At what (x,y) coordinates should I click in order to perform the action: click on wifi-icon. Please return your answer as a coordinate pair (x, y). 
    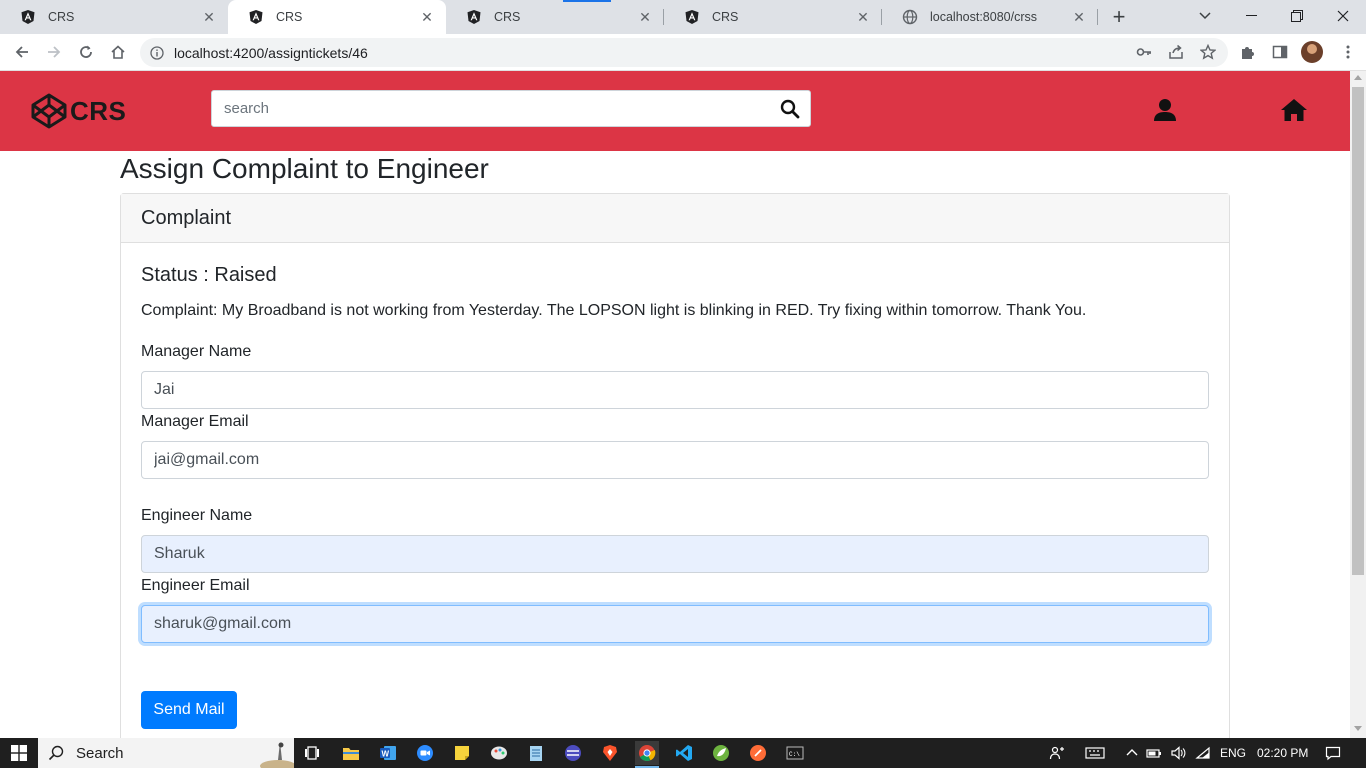
    Looking at the image, I should click on (1203, 753).